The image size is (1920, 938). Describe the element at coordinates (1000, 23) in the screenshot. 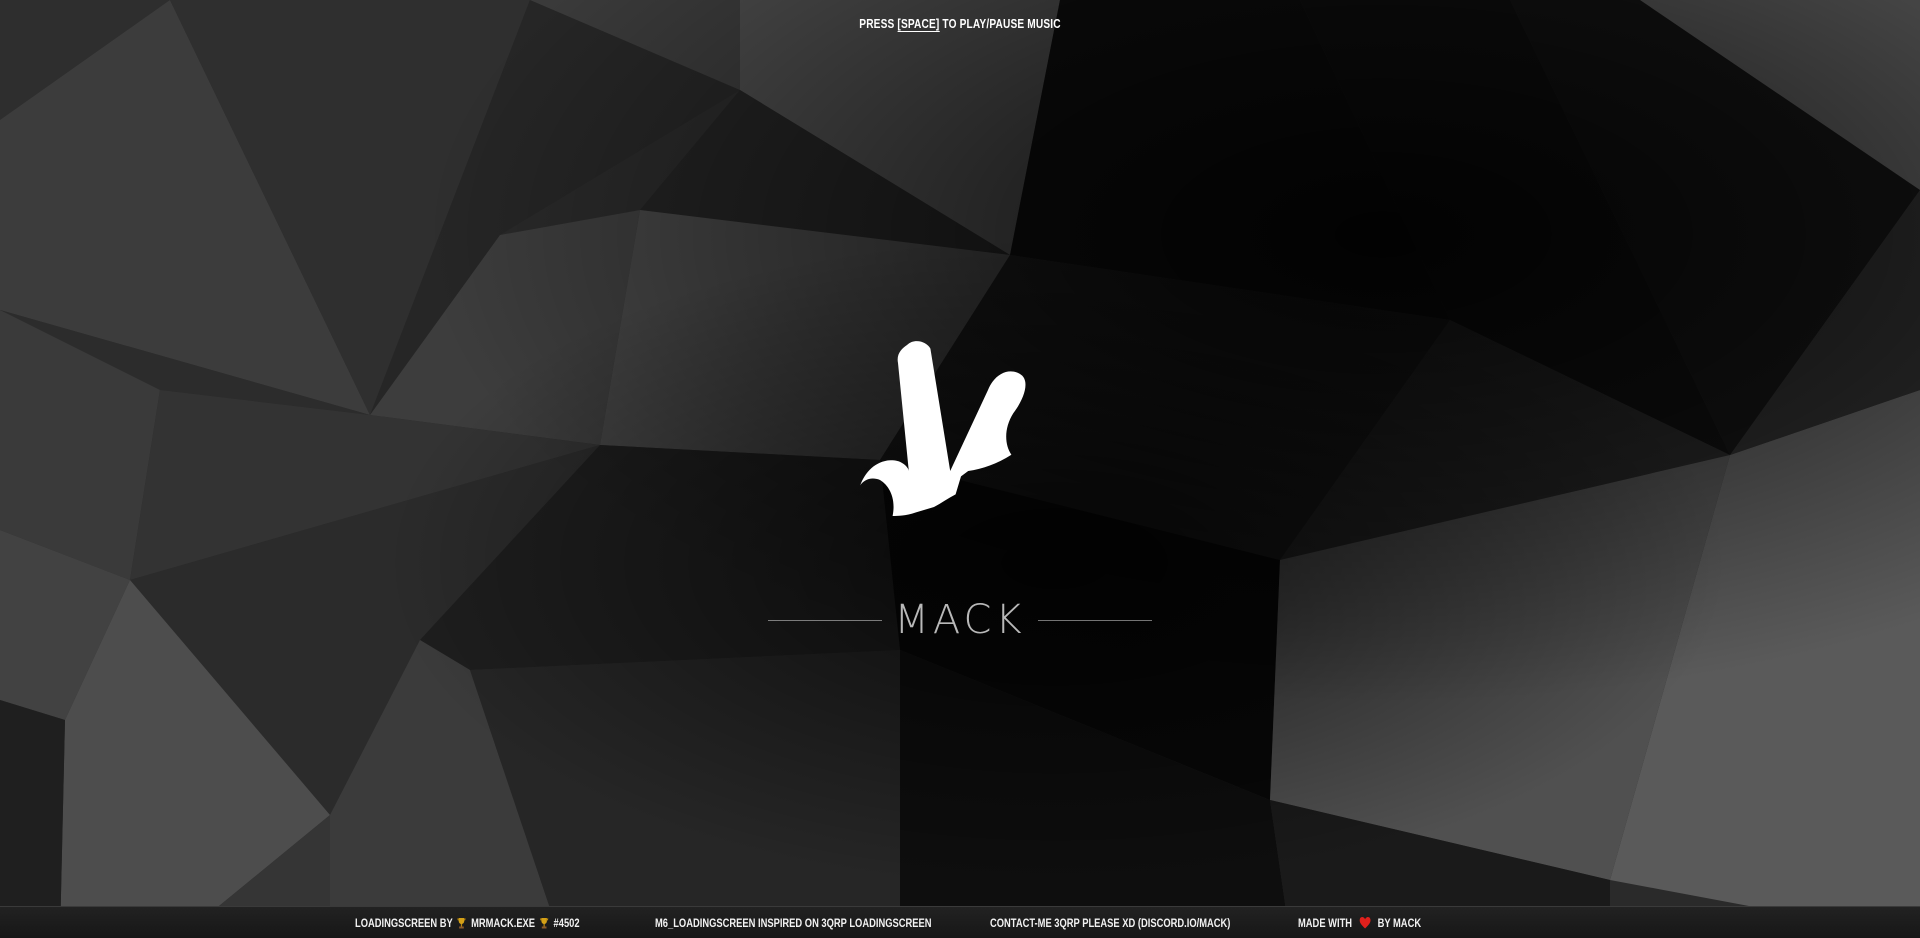

I see `hint-suffix: TO PLAY/PAUSE MUSIC` at that location.